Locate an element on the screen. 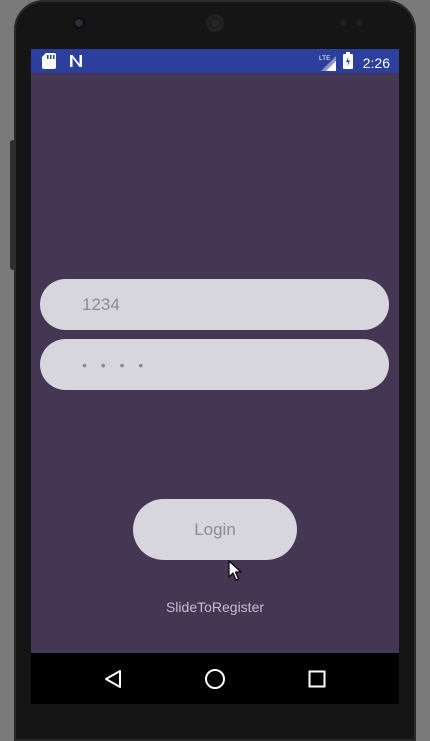 The image size is (430, 741). back-icon is located at coordinates (113, 679).